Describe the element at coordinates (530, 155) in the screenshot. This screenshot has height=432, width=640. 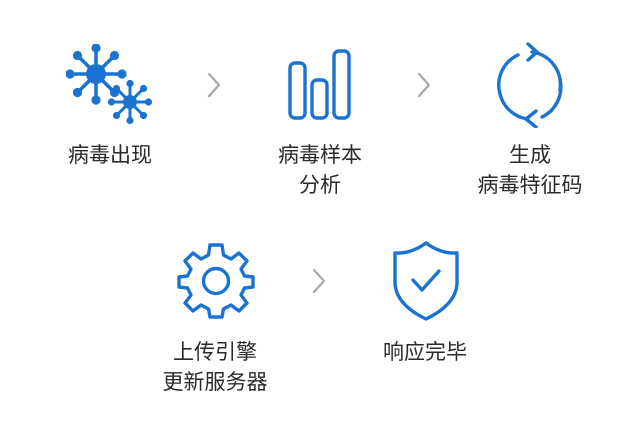
I see `step-label-line-1: 生成` at that location.